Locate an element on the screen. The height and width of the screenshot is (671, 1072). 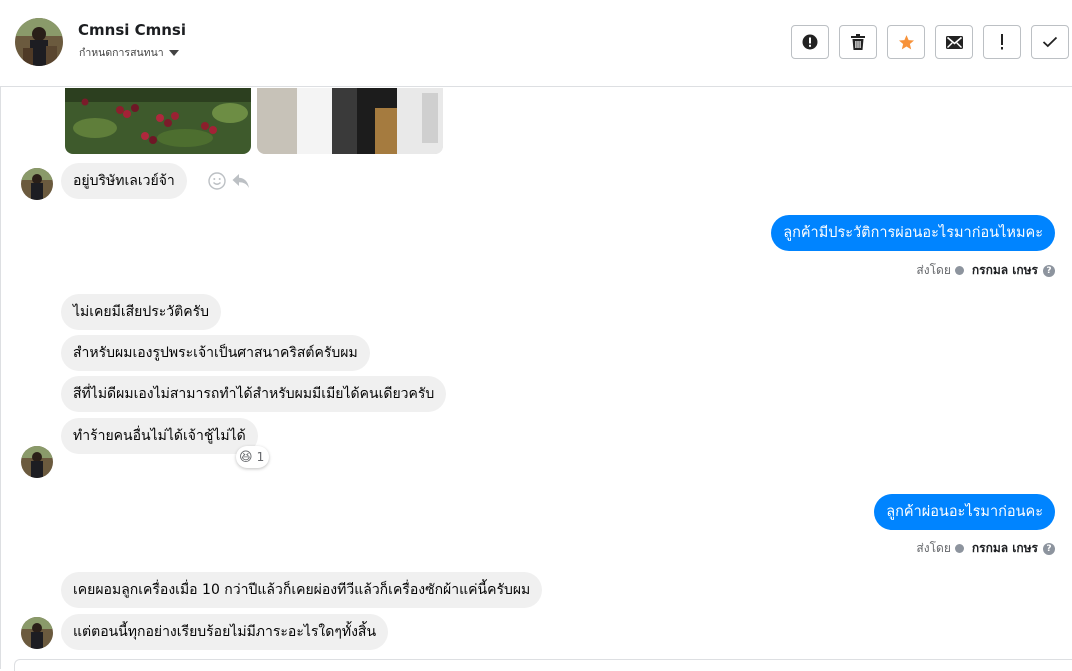
done-button is located at coordinates (1050, 42).